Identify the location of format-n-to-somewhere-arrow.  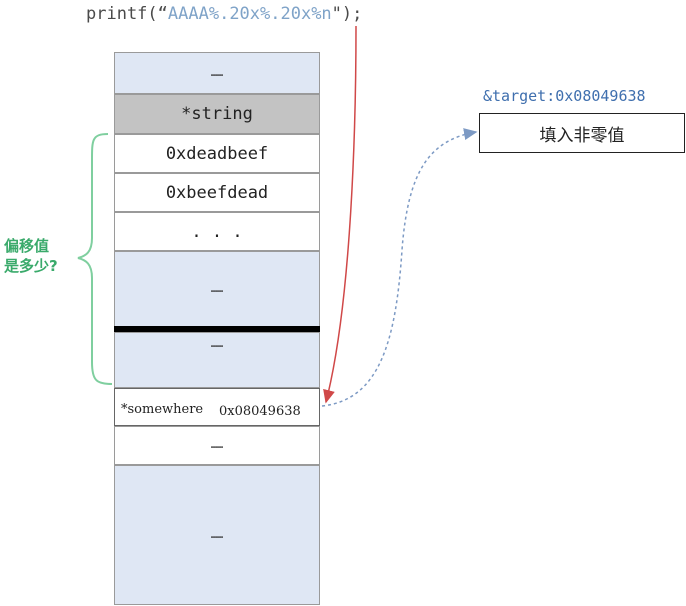
(340, 214).